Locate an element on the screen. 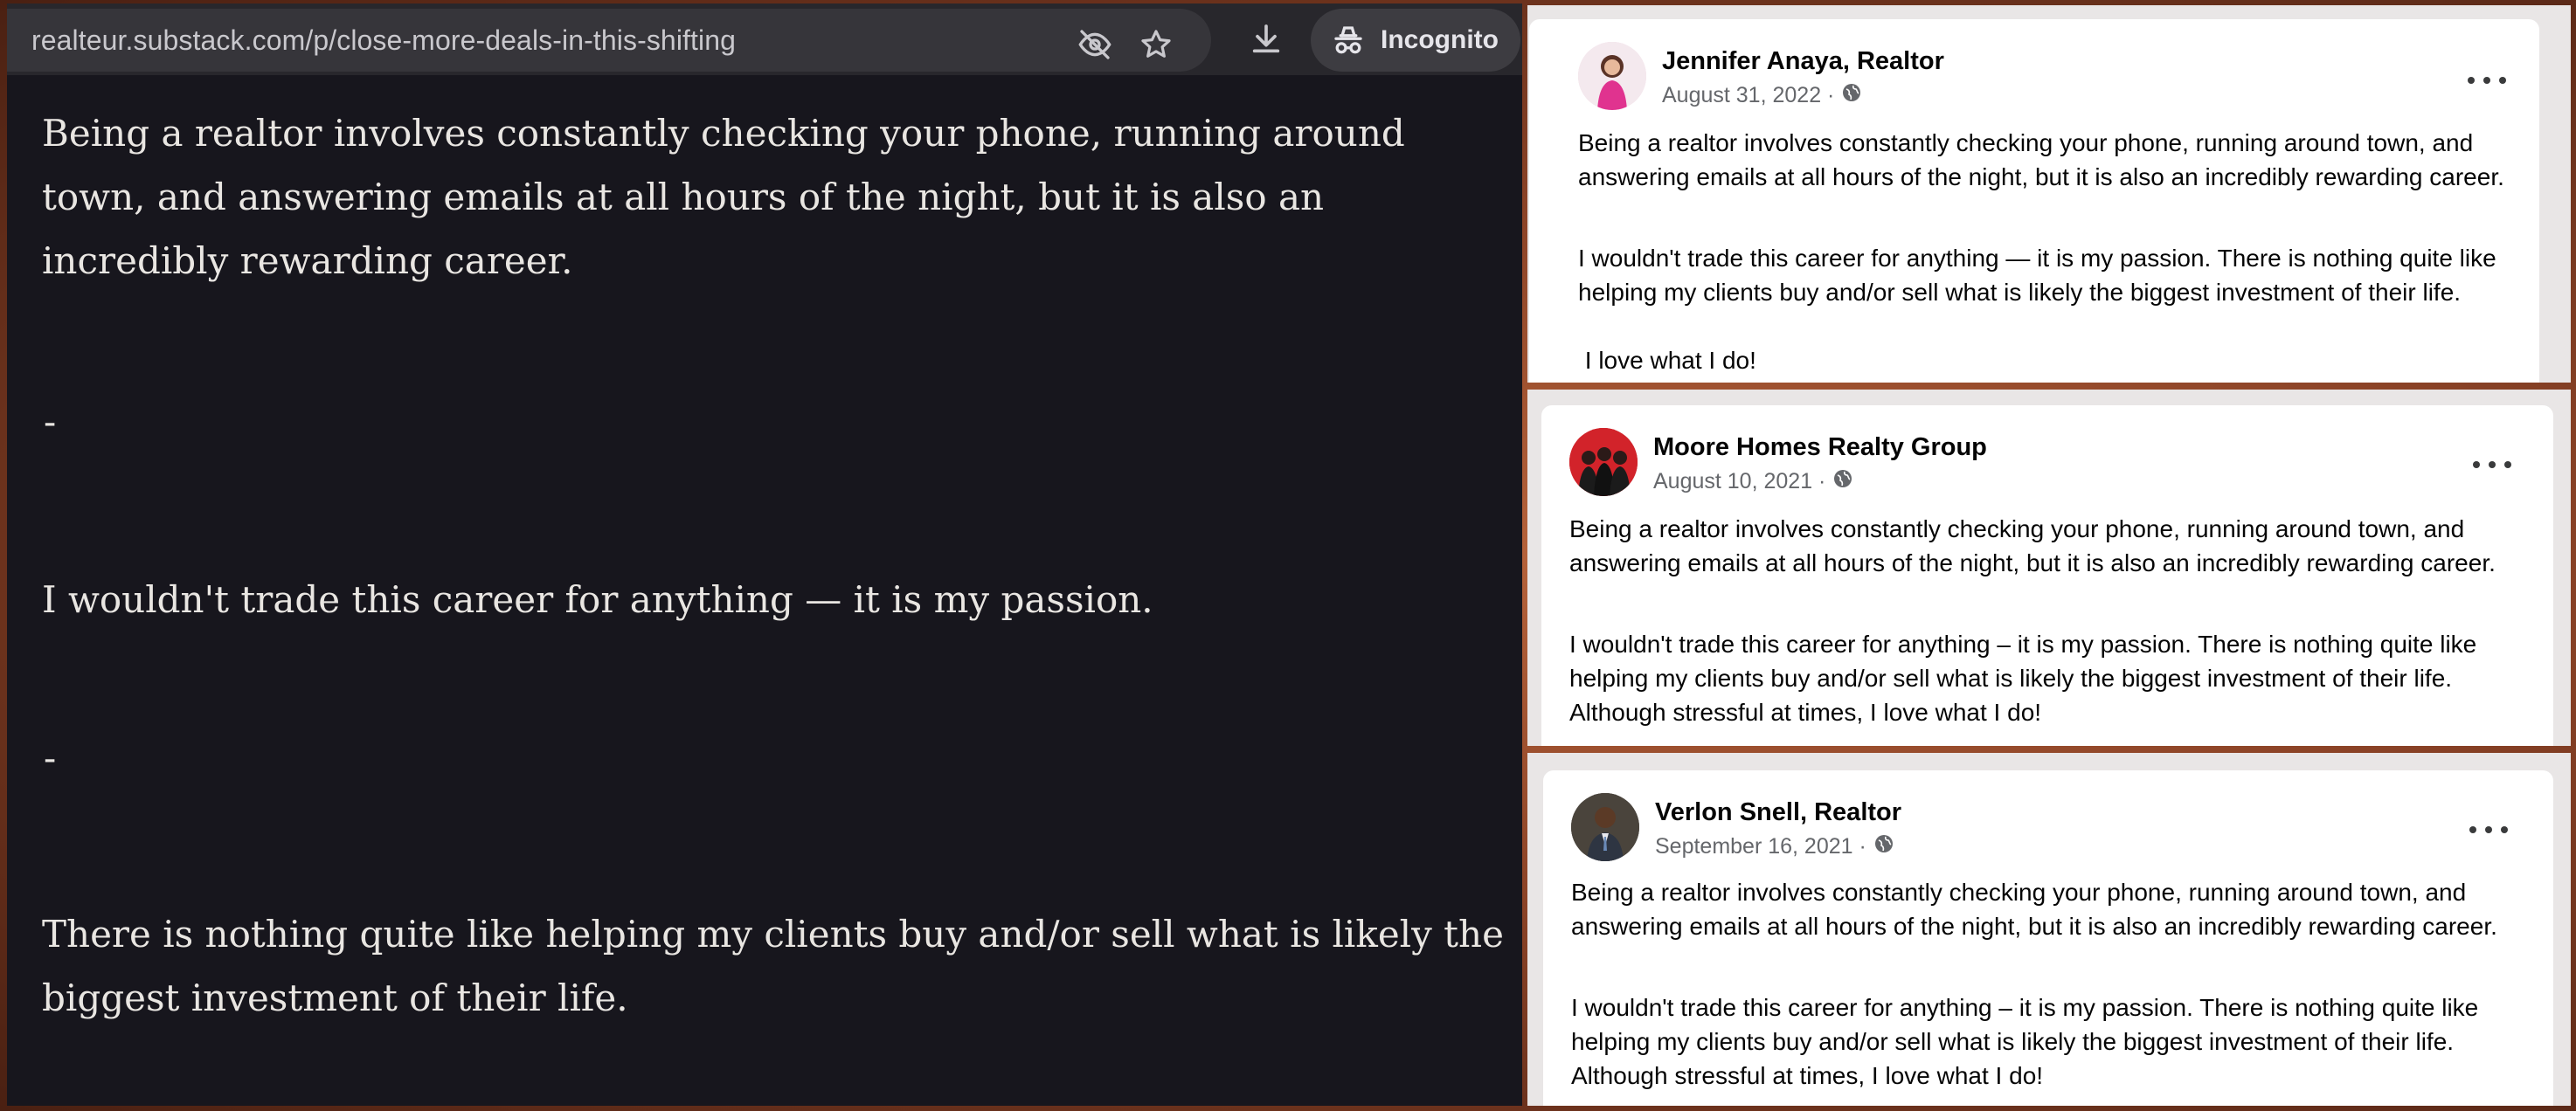 The height and width of the screenshot is (1111, 2576). post-date: August 31, 2022 · is located at coordinates (1762, 95).